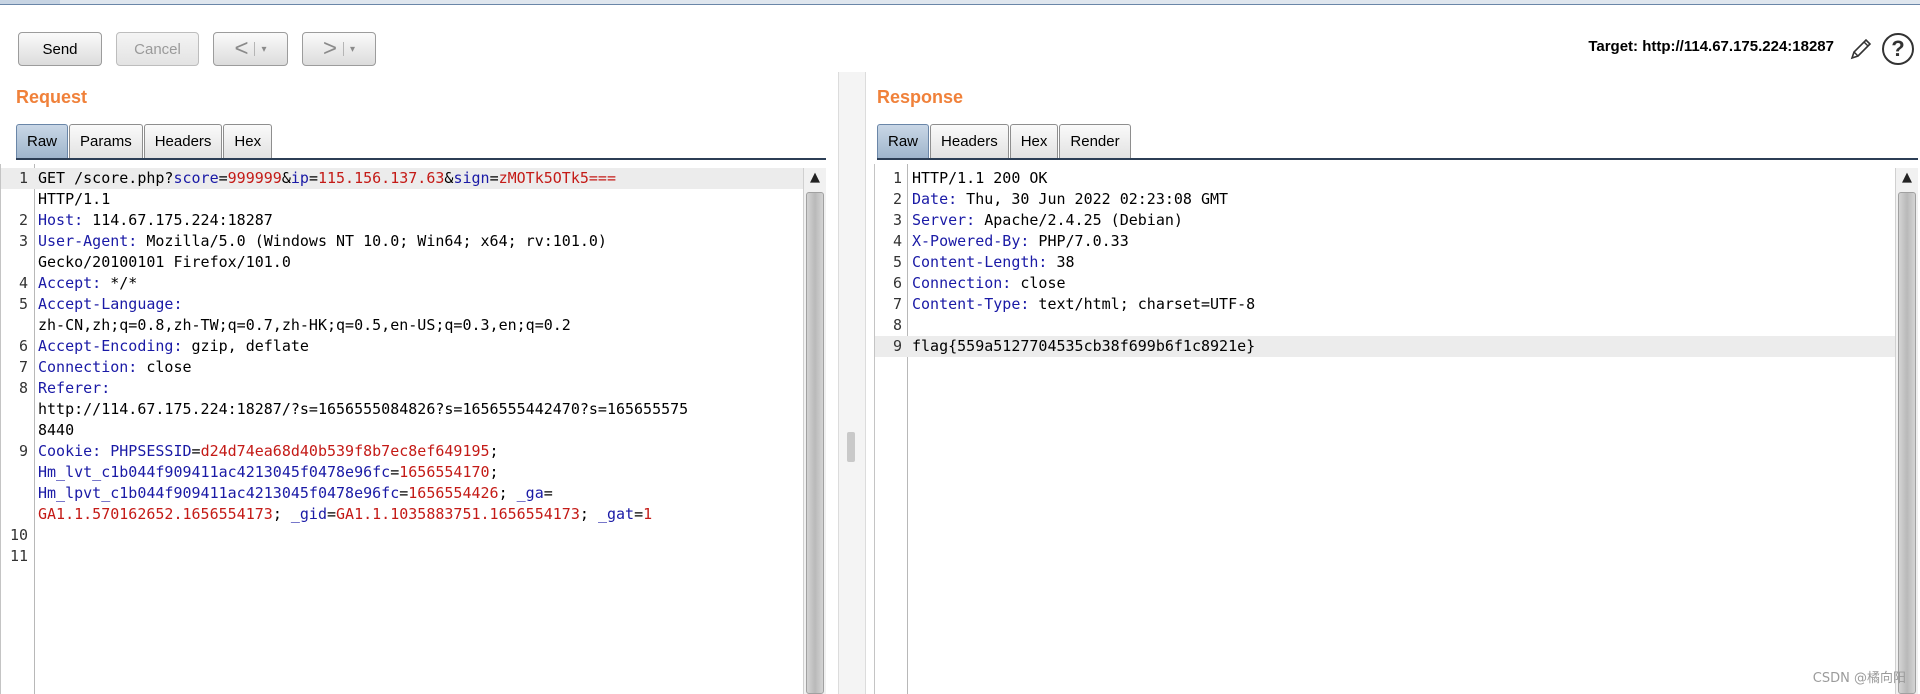 The height and width of the screenshot is (694, 1920). I want to click on token-key: Date:, so click(935, 199).